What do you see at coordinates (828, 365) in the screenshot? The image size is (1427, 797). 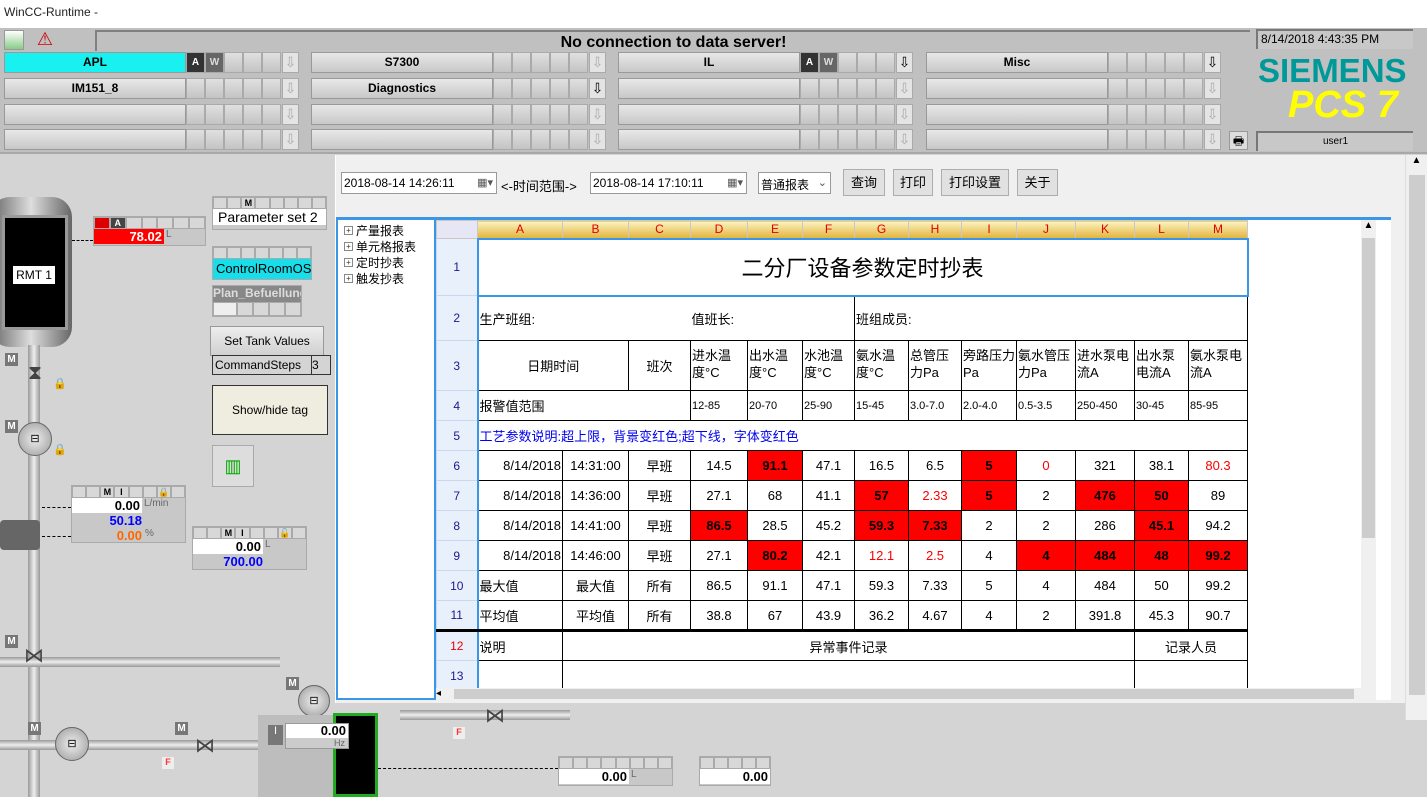 I see `column-title: 水池温度°C` at bounding box center [828, 365].